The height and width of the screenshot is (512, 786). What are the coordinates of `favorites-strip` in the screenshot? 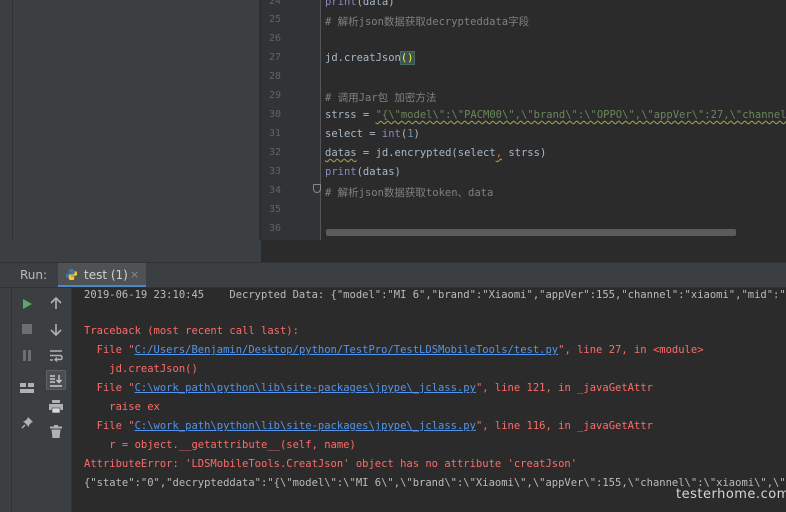 It's located at (6, 400).